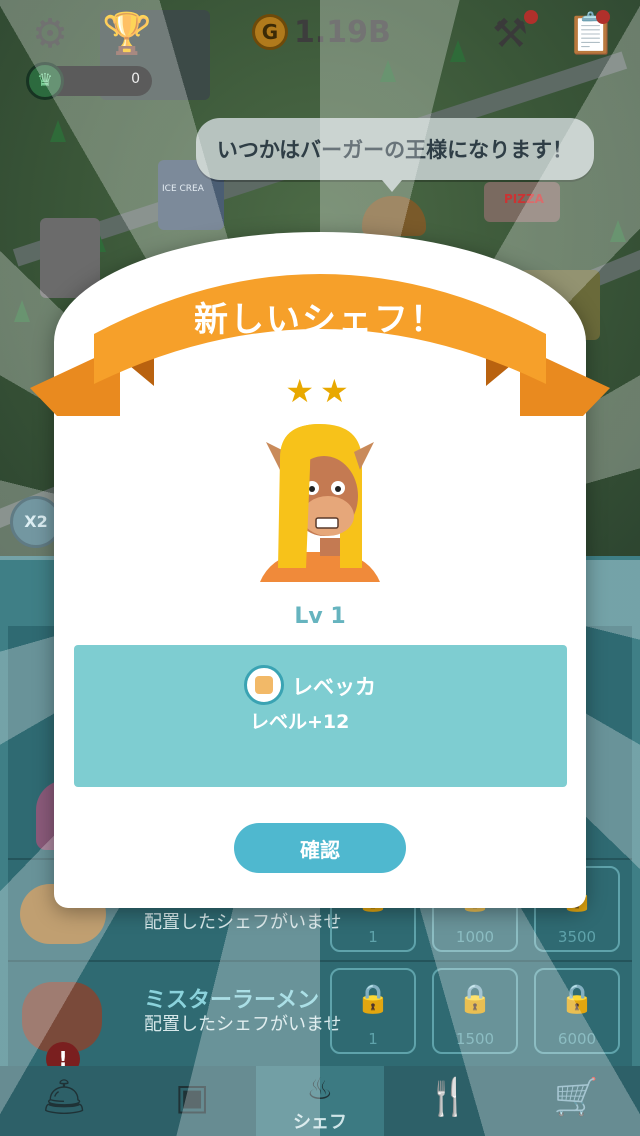  What do you see at coordinates (320, 848) in the screenshot?
I see `confirm-button: 確認` at bounding box center [320, 848].